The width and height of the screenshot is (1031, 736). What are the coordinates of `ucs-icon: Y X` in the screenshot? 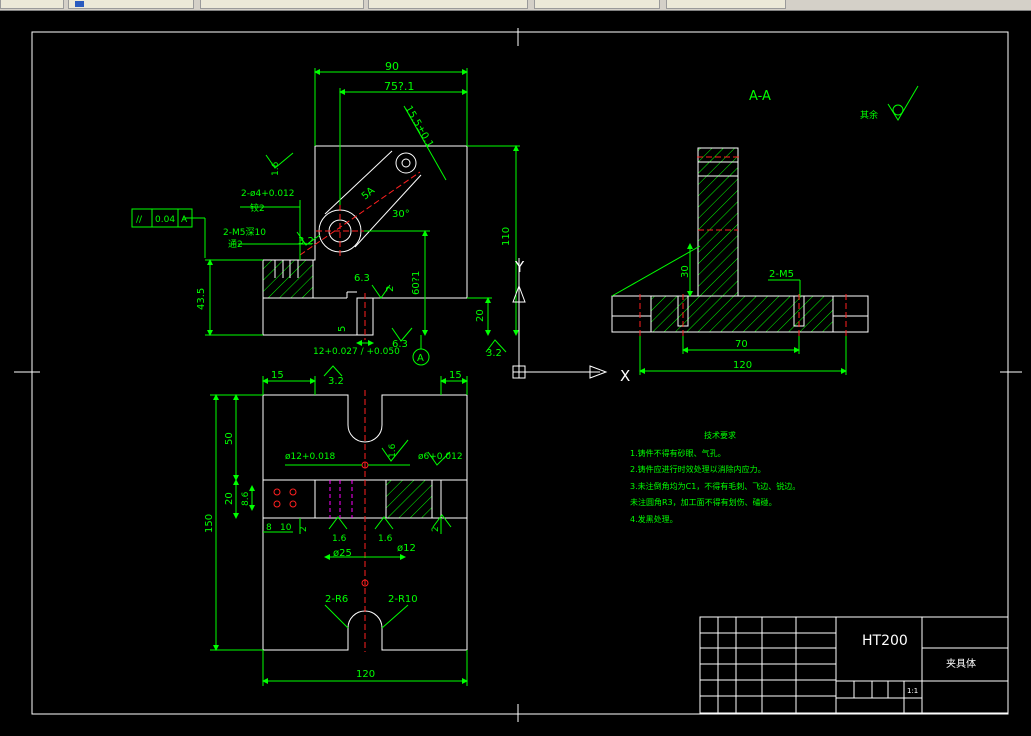 It's located at (571, 321).